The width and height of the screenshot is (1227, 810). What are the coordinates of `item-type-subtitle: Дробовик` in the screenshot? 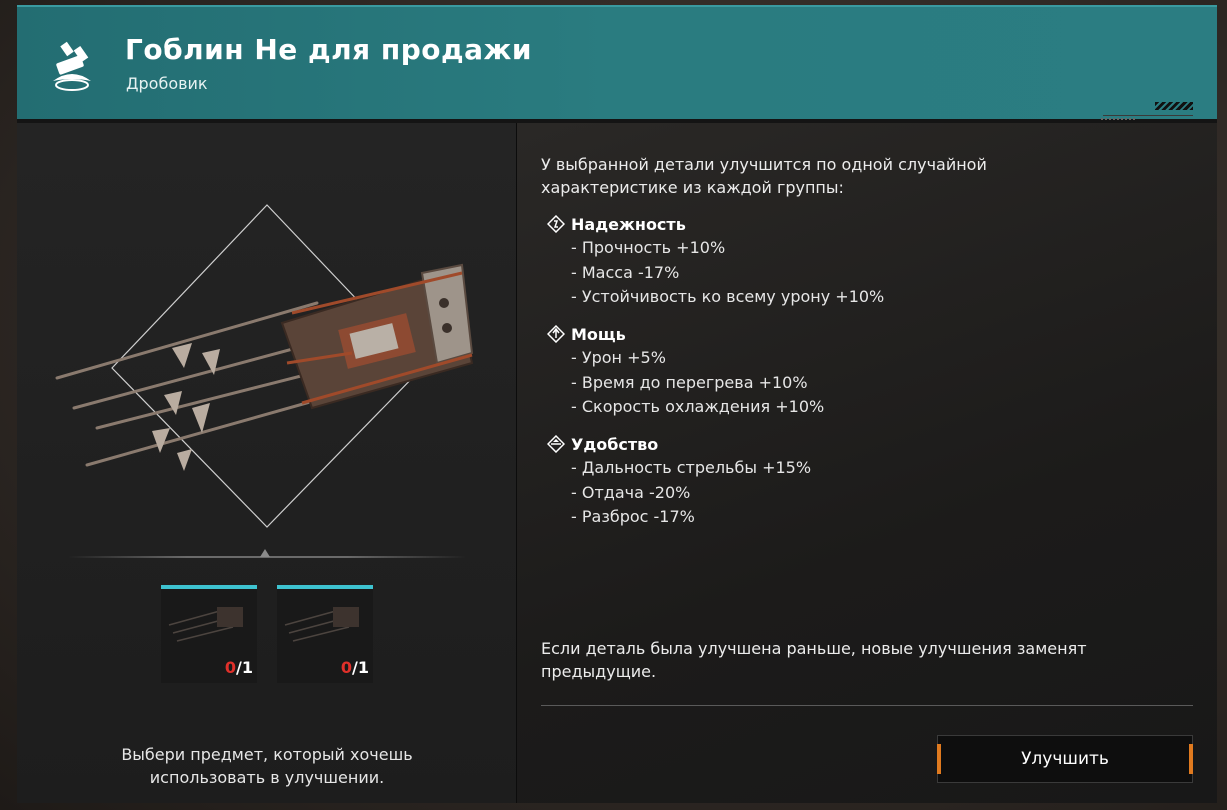 It's located at (167, 83).